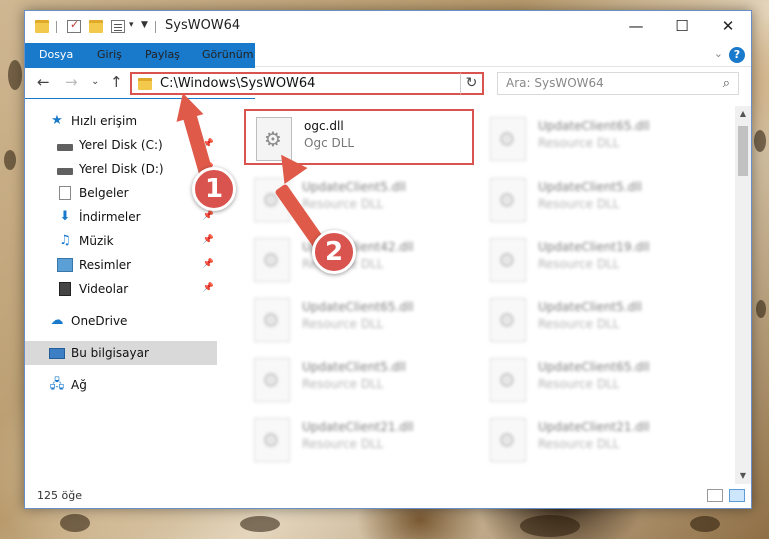 The height and width of the screenshot is (539, 769). What do you see at coordinates (162, 55) in the screenshot?
I see `tab-share: Paylaş` at bounding box center [162, 55].